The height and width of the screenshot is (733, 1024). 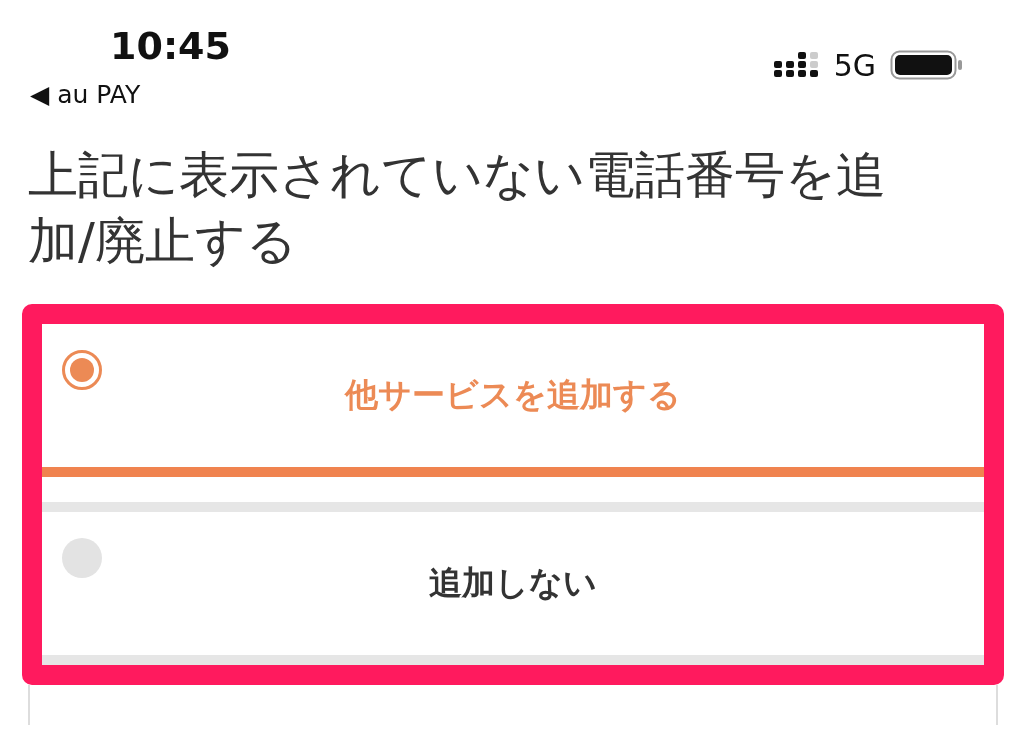 I want to click on section-heading: 上記に表示されていない電話番号を追加/廃止する, so click(x=457, y=208).